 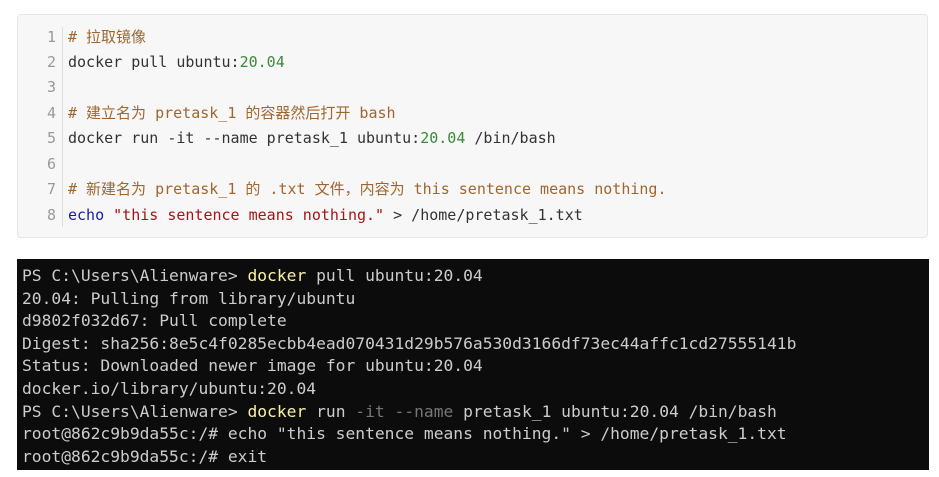 I want to click on code-line: 2 docker pull ubuntu:20.04, so click(x=472, y=62).